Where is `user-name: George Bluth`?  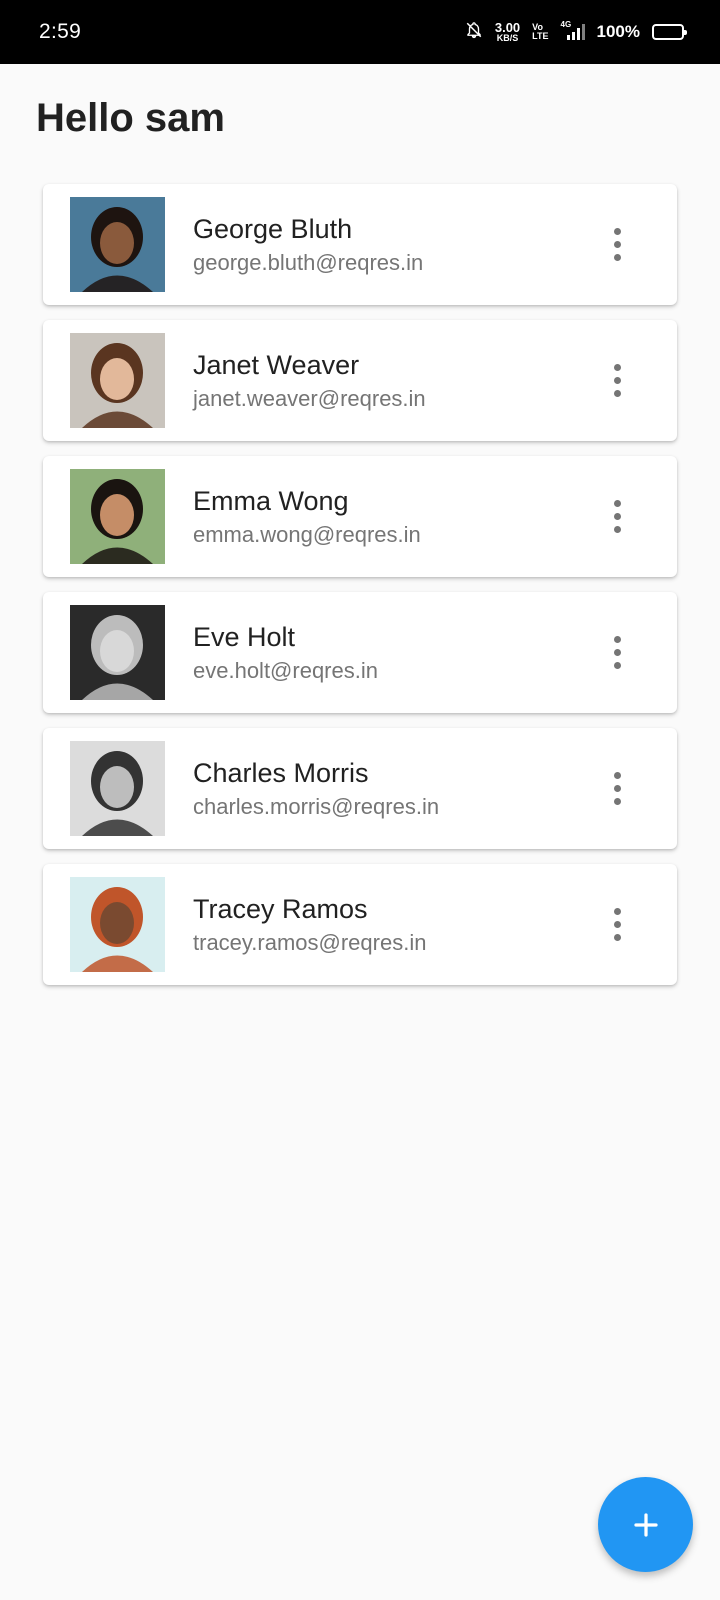
user-name: George Bluth is located at coordinates (273, 228).